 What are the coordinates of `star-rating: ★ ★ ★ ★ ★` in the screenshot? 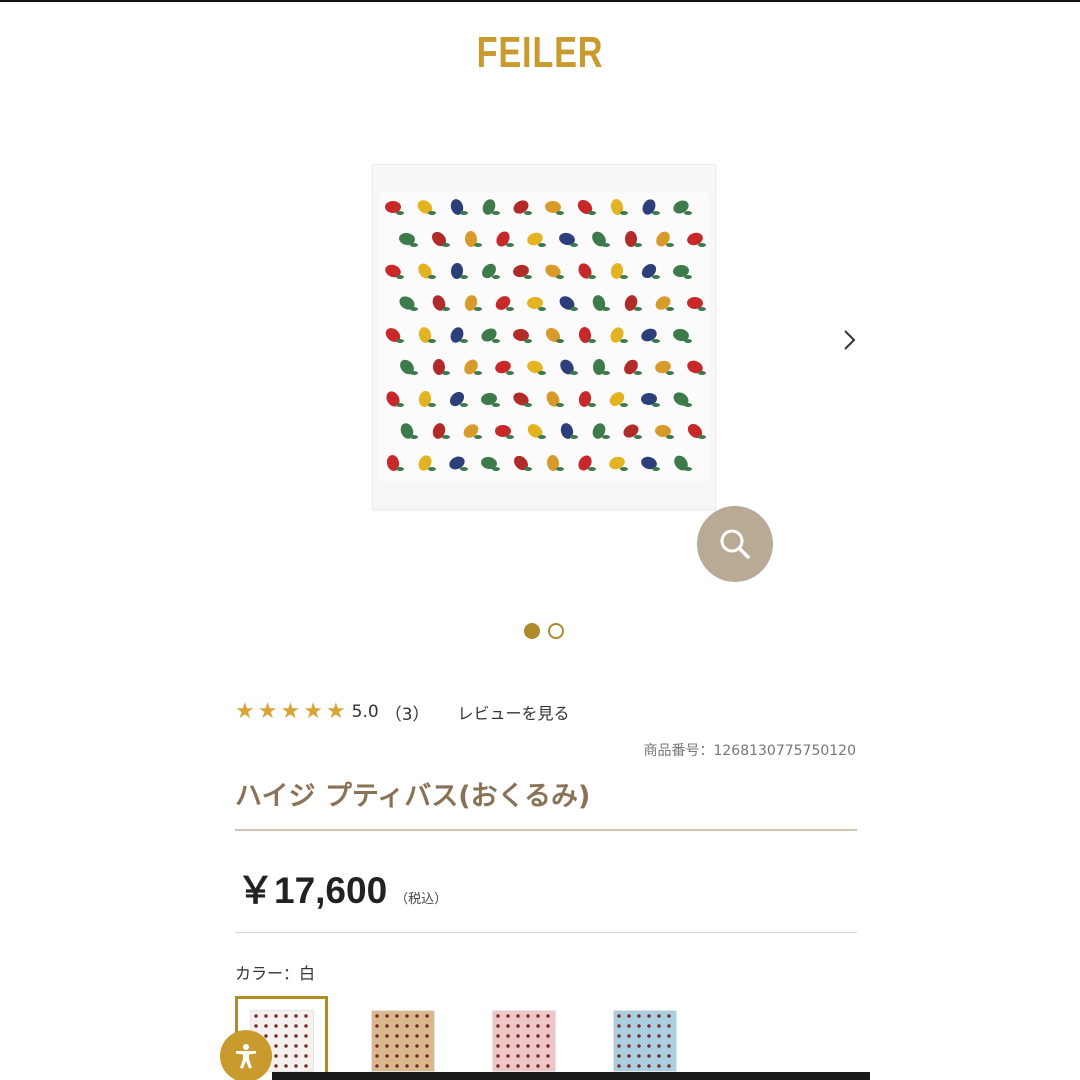 It's located at (290, 712).